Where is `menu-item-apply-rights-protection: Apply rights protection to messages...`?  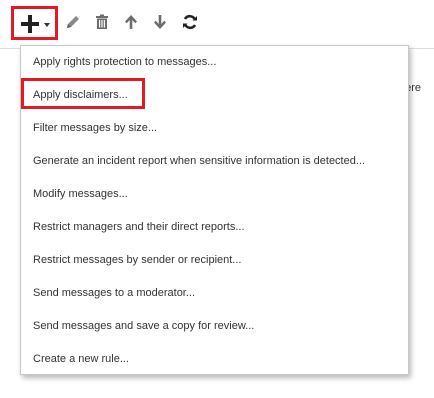 menu-item-apply-rights-protection: Apply rights protection to messages... is located at coordinates (214, 62).